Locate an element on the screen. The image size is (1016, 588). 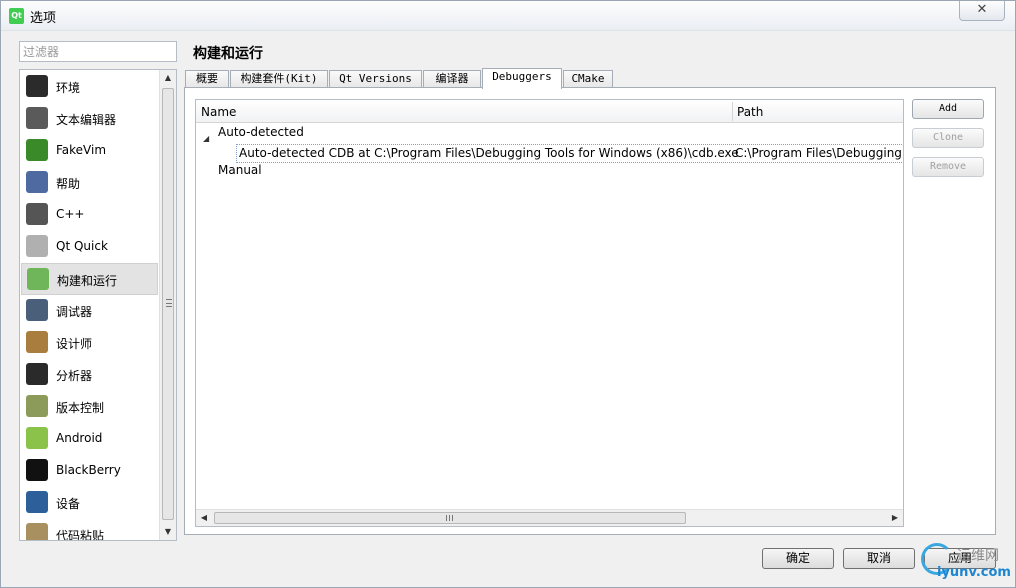
collapse-arrow-icon: ◢ is located at coordinates (206, 138).